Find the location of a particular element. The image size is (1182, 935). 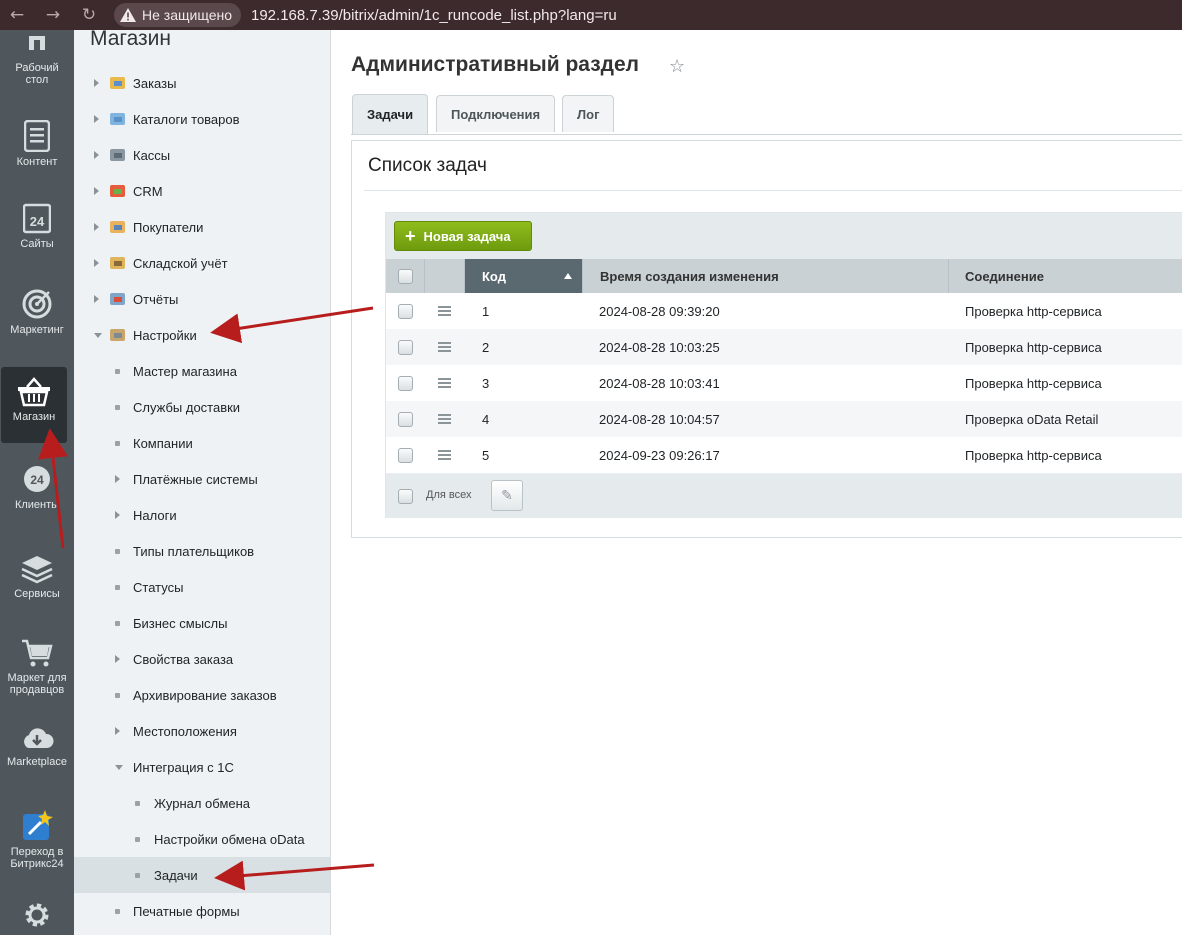

menu-item: Печатные формы is located at coordinates (202, 911).